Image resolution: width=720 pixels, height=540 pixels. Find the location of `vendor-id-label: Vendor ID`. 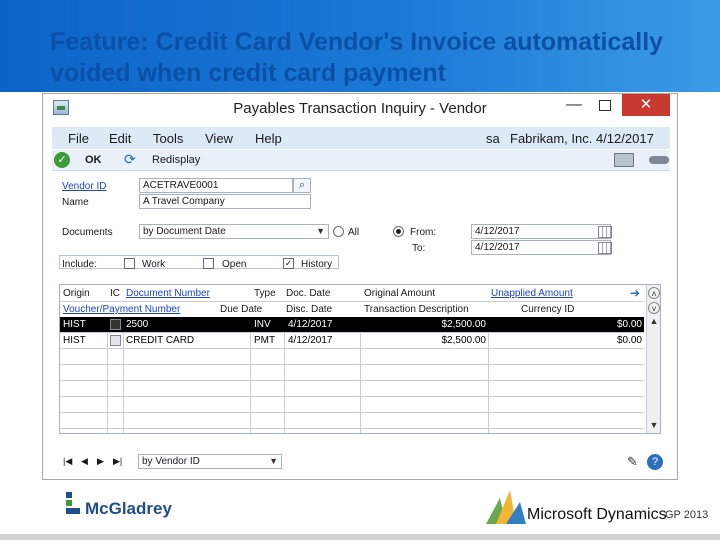

vendor-id-label: Vendor ID is located at coordinates (84, 186).